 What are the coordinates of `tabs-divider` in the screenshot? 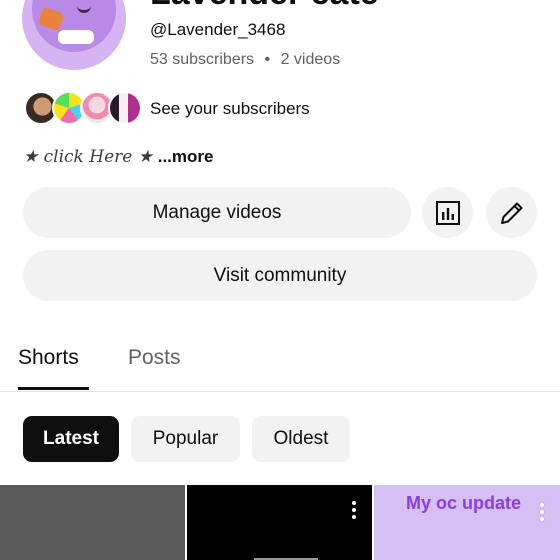 It's located at (280, 391).